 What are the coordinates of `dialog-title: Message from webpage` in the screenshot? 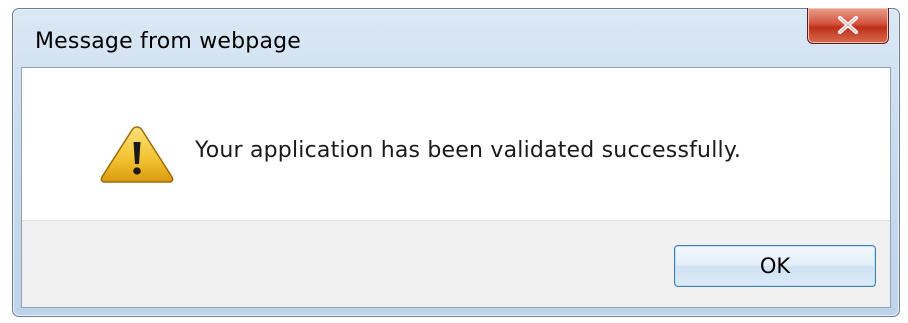 It's located at (168, 41).